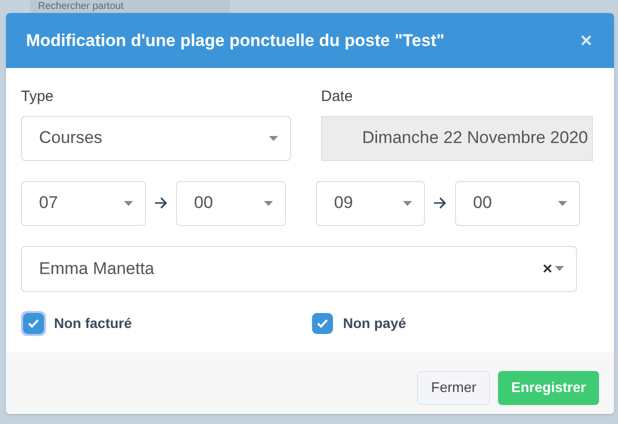  What do you see at coordinates (93, 323) in the screenshot?
I see `checkbox-label: Non facturé` at bounding box center [93, 323].